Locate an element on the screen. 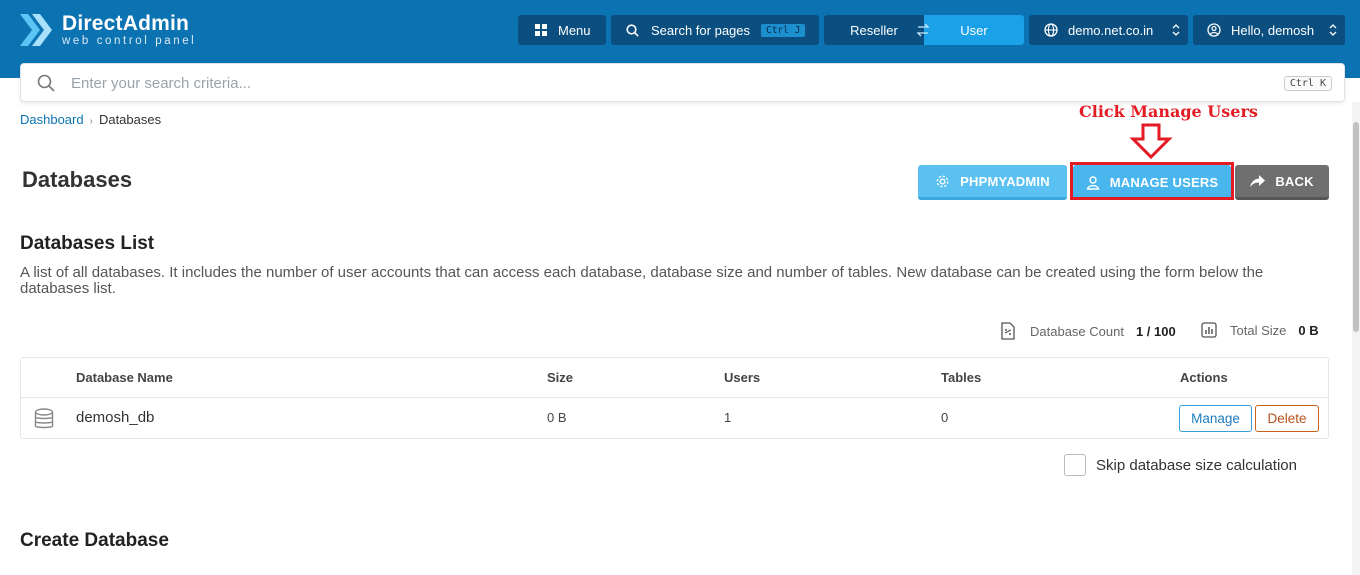 The width and height of the screenshot is (1360, 575). column-header: Size is located at coordinates (560, 377).